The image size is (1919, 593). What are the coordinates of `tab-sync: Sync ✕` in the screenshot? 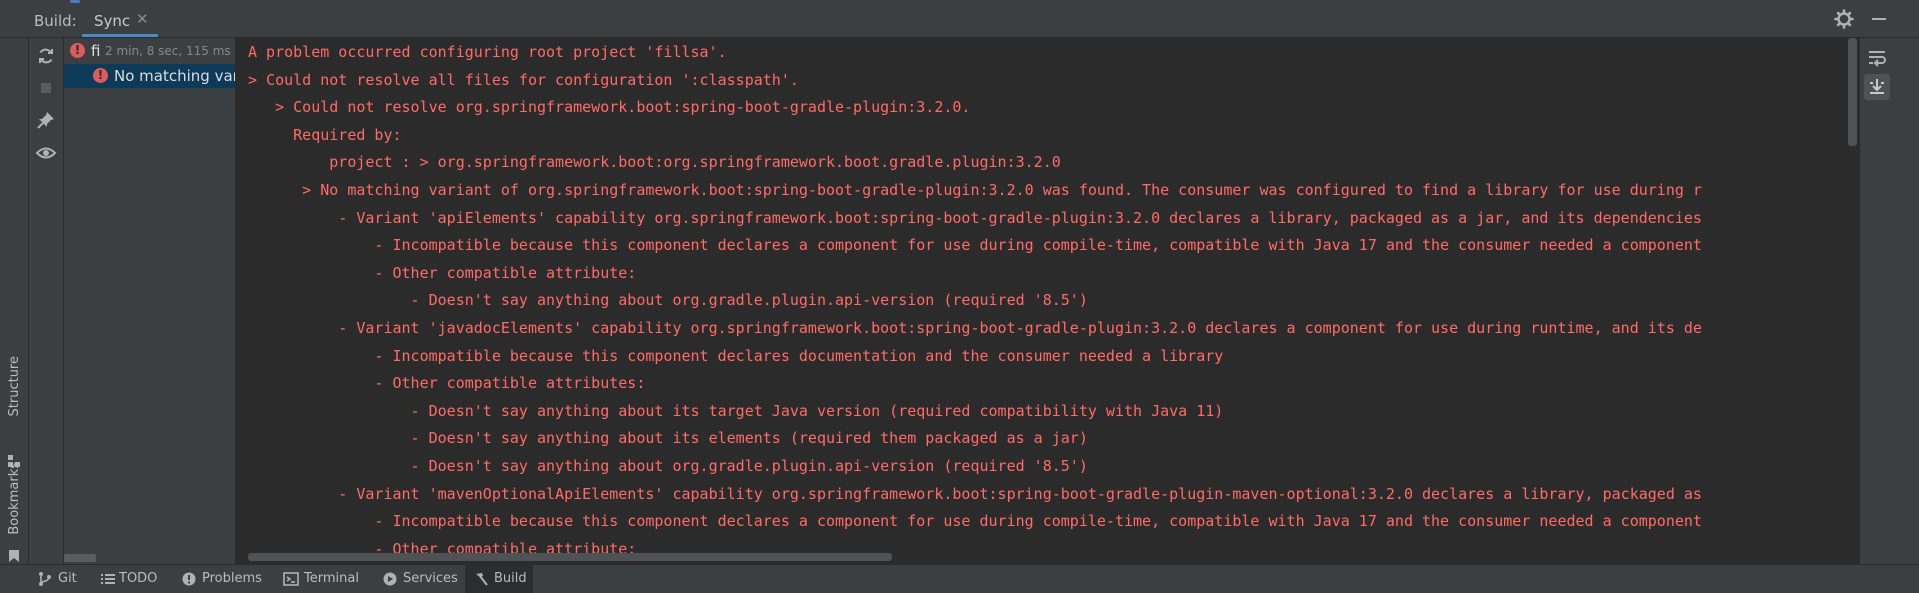 It's located at (120, 20).